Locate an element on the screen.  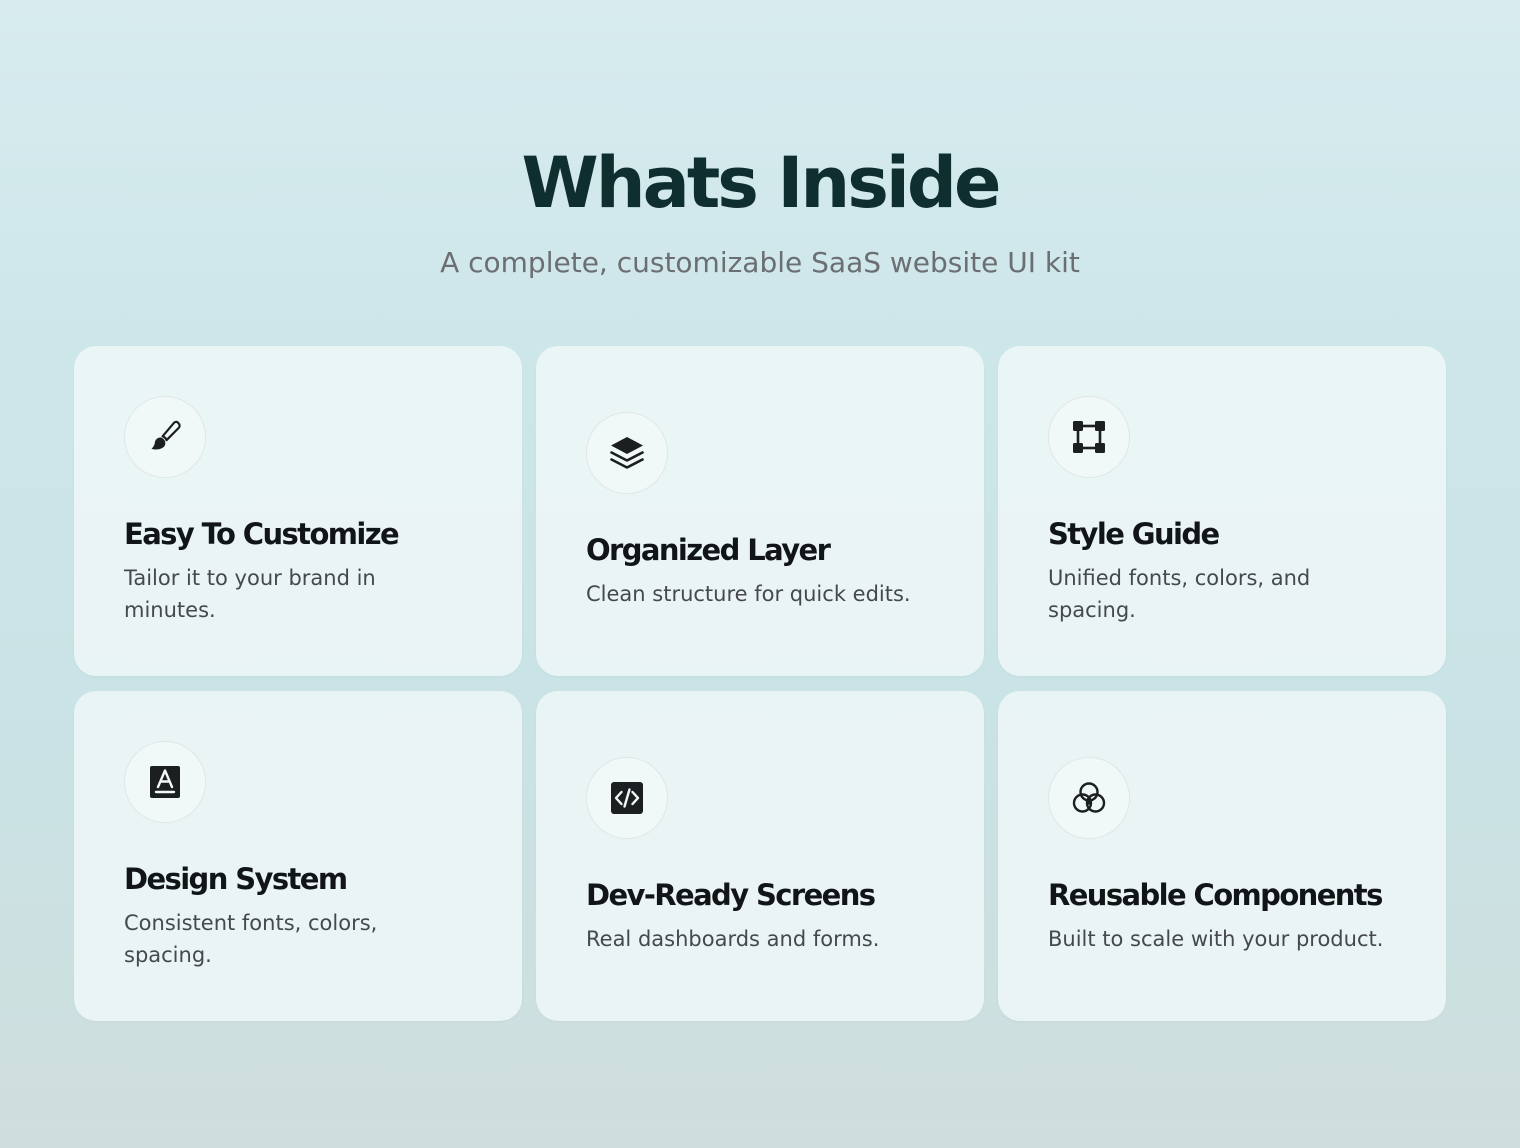
feature-title: Reusable Components is located at coordinates (1215, 895).